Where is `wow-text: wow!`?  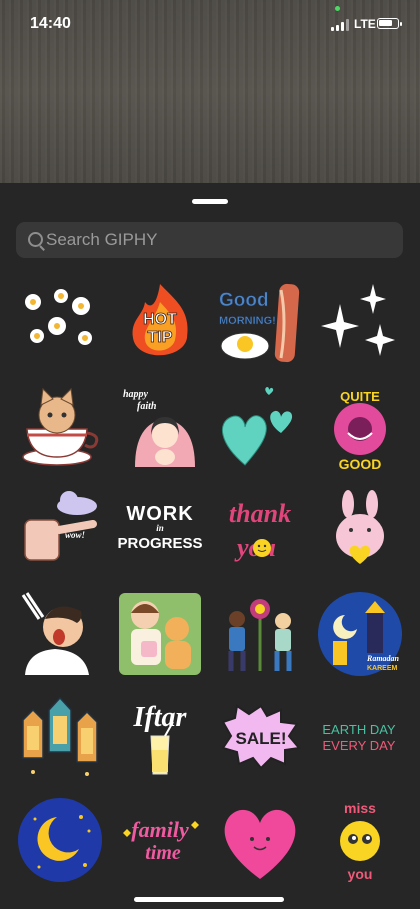
wow-text: wow! is located at coordinates (75, 535).